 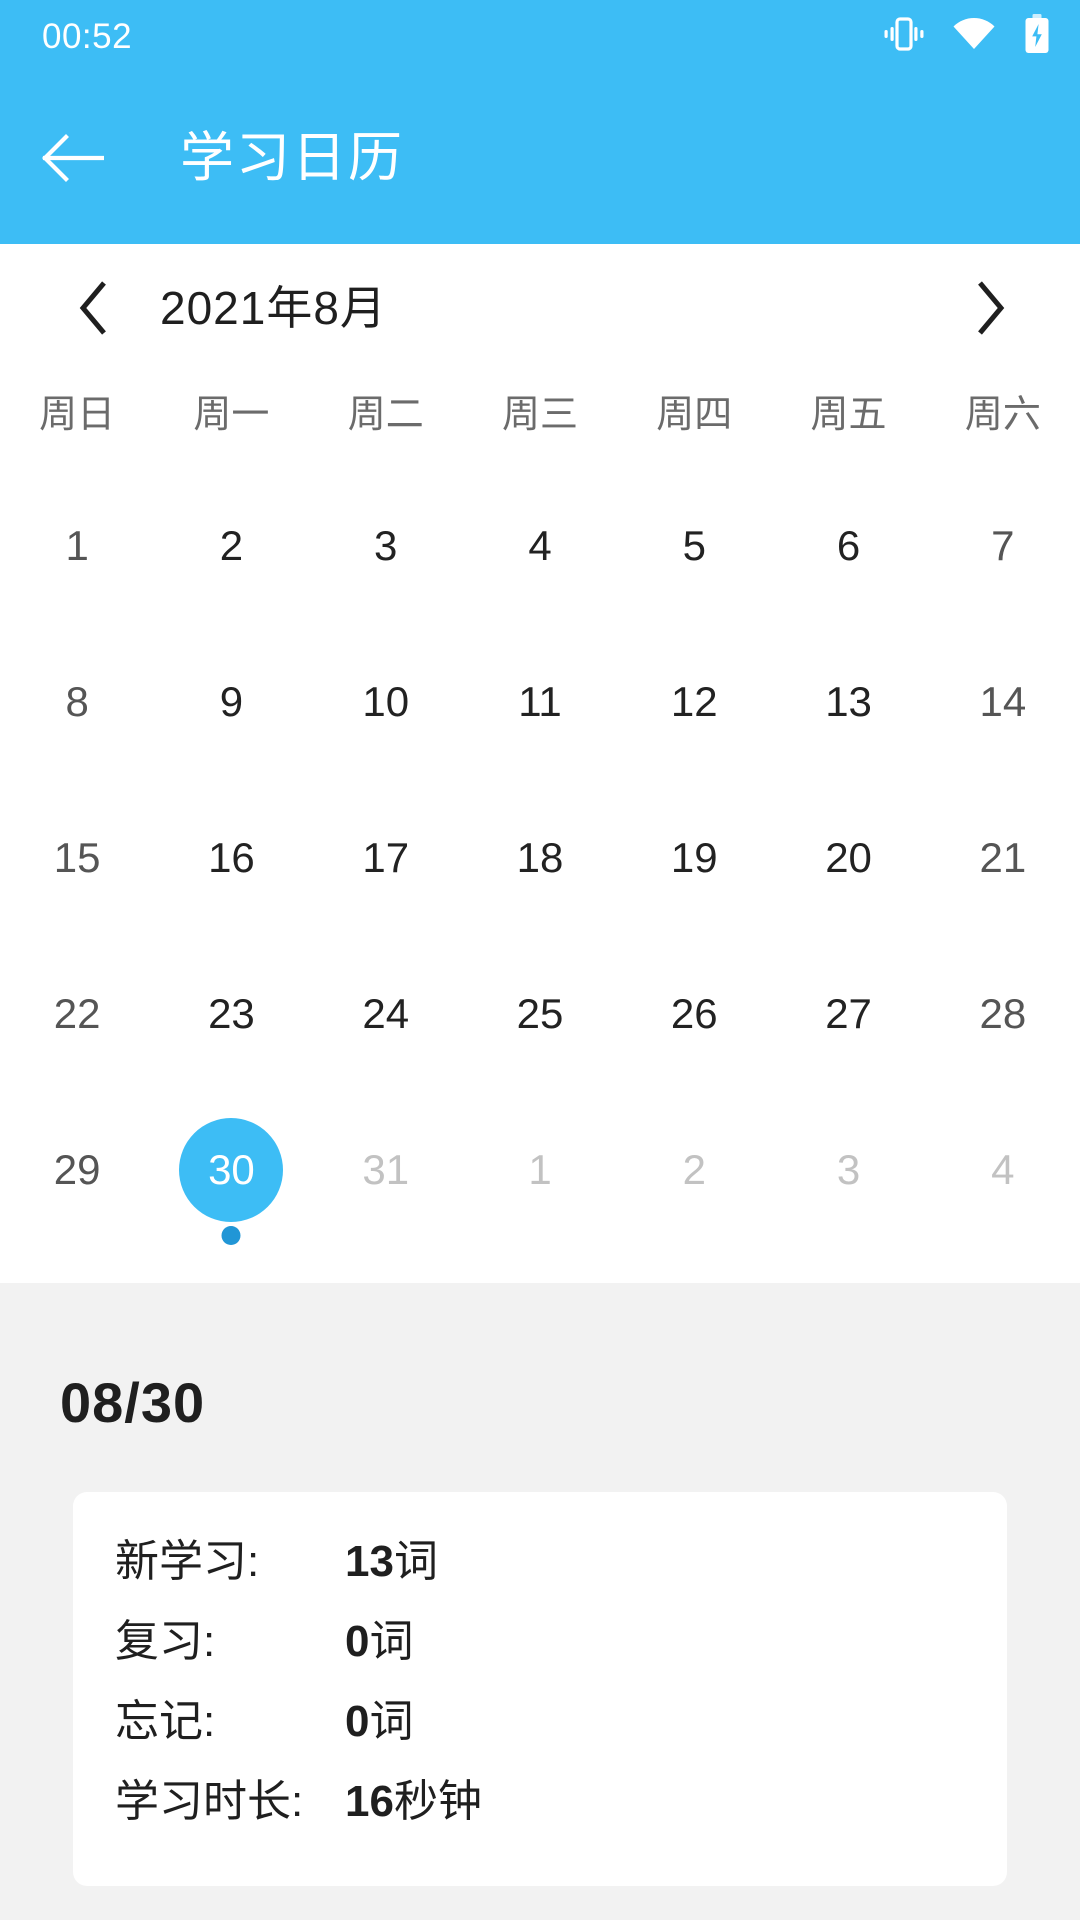 I want to click on day-number: 13, so click(x=848, y=701).